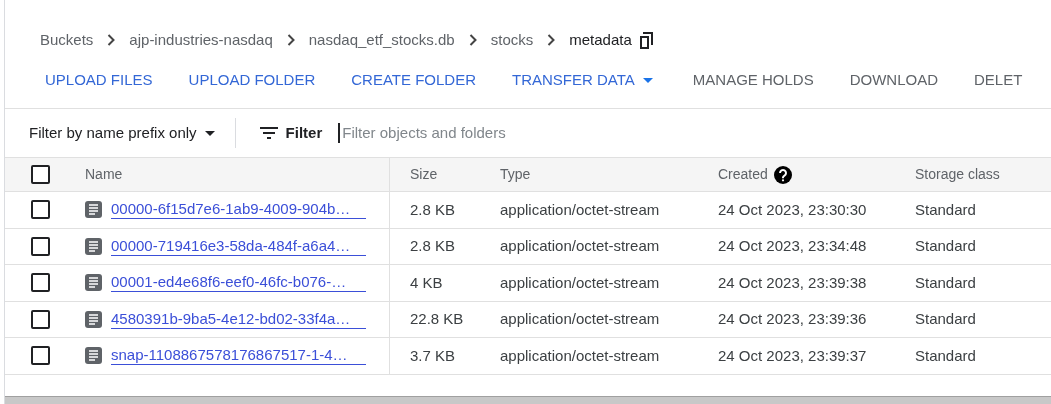 The width and height of the screenshot is (1051, 404). What do you see at coordinates (646, 40) in the screenshot?
I see `copy-icon` at bounding box center [646, 40].